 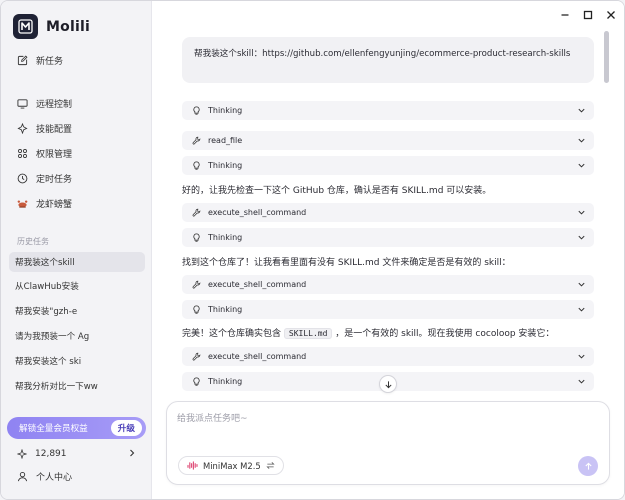 I want to click on window-controls, so click(x=588, y=15).